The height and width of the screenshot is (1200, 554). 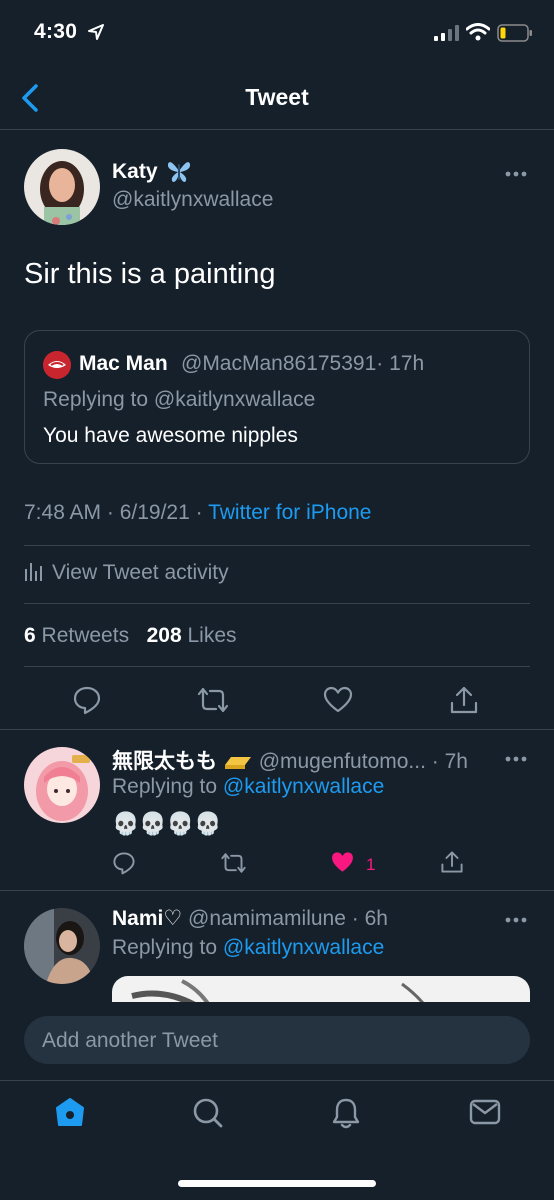 I want to click on retweets-stat: 6 Retweets, so click(x=76, y=635).